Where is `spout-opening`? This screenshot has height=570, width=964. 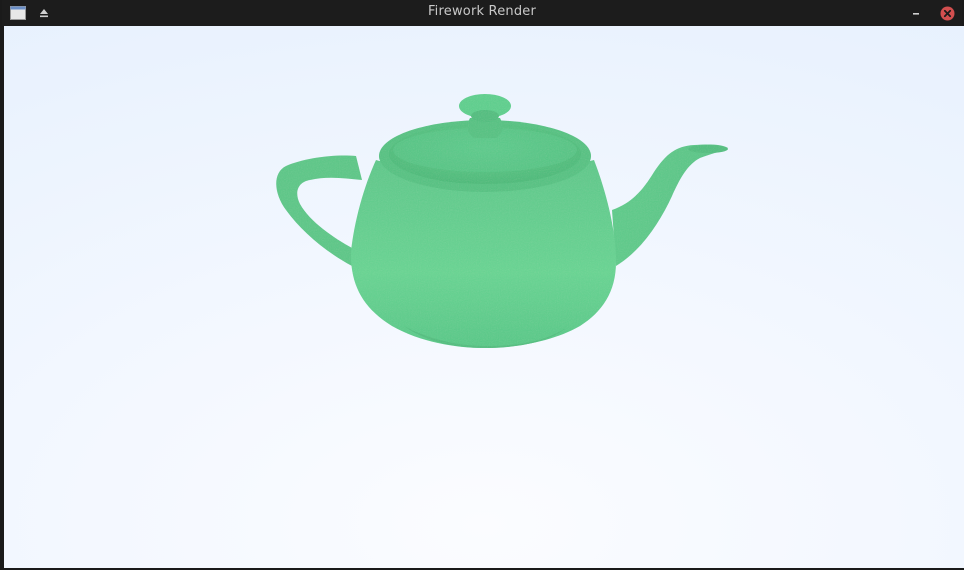 spout-opening is located at coordinates (708, 149).